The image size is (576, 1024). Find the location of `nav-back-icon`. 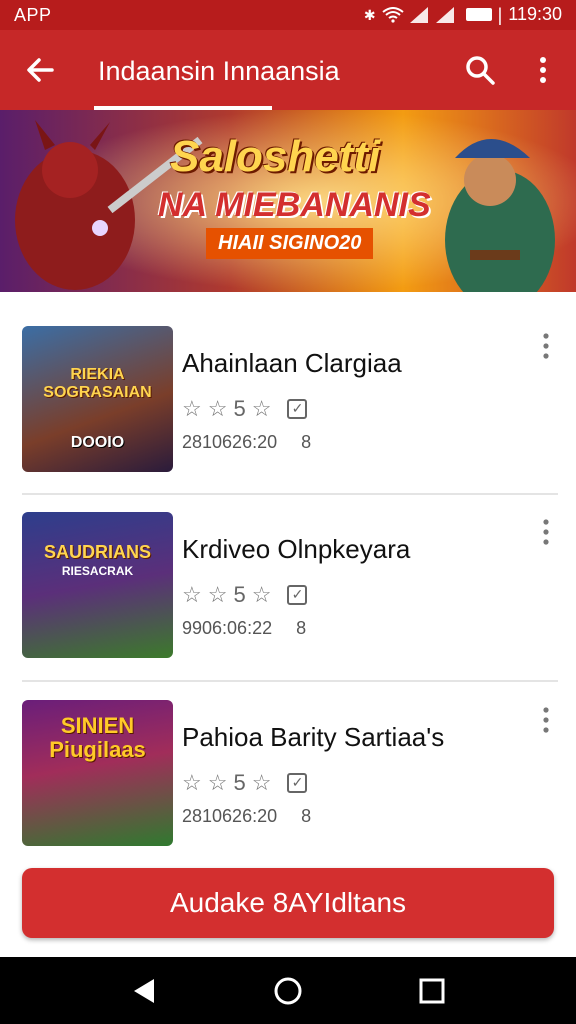

nav-back-icon is located at coordinates (144, 991).